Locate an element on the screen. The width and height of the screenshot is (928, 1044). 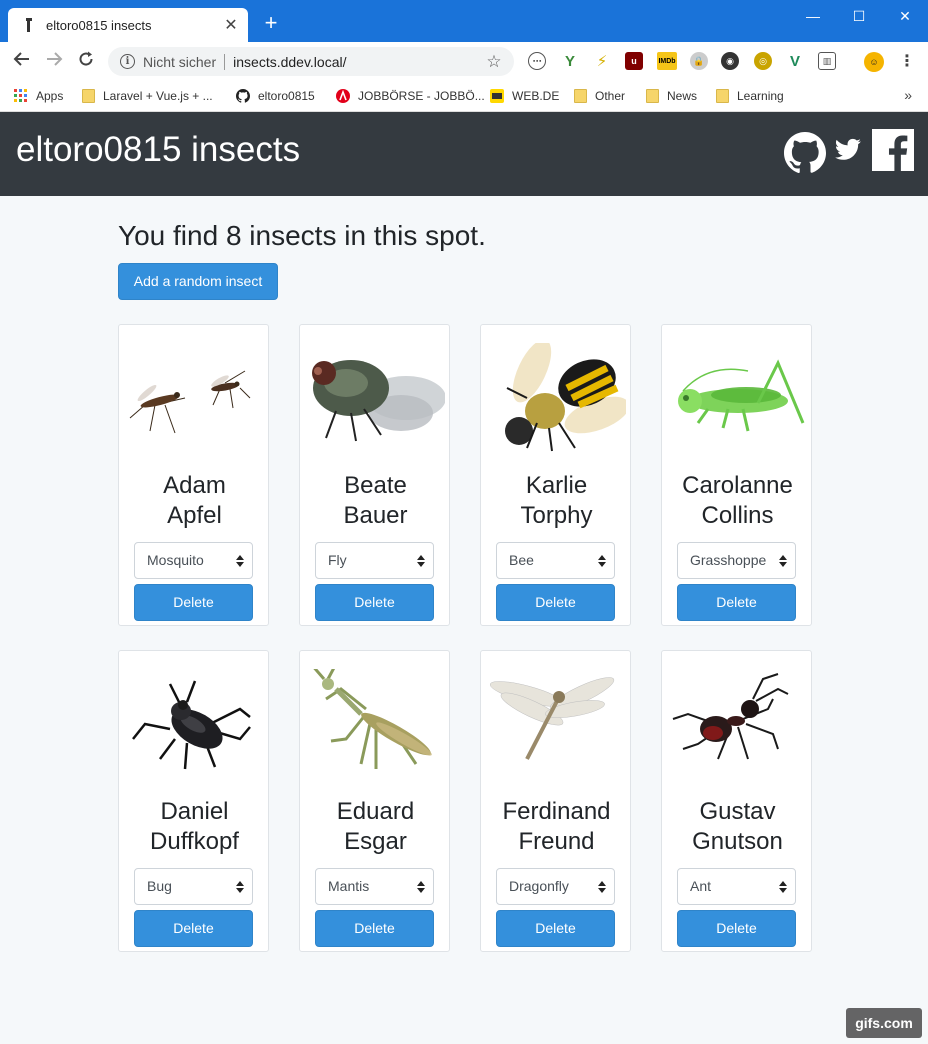
extension-list-icon: ▥ is located at coordinates (827, 61).